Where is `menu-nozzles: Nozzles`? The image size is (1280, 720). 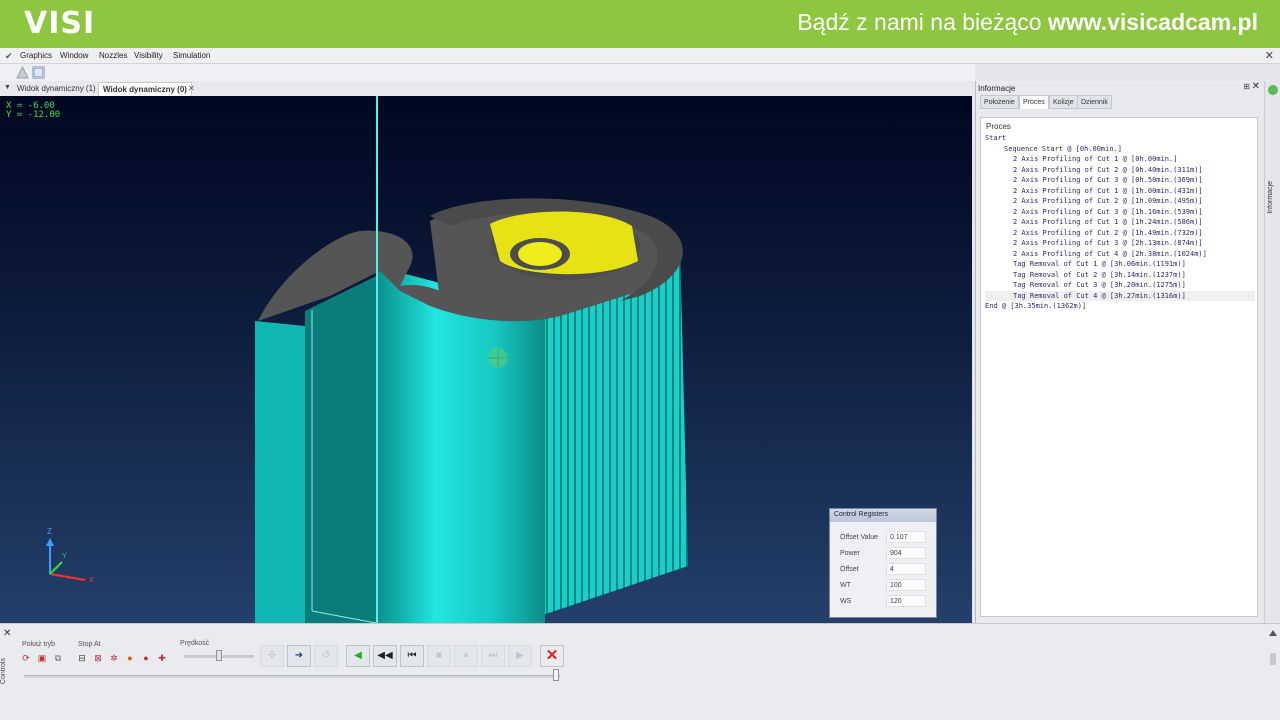 menu-nozzles: Nozzles is located at coordinates (113, 55).